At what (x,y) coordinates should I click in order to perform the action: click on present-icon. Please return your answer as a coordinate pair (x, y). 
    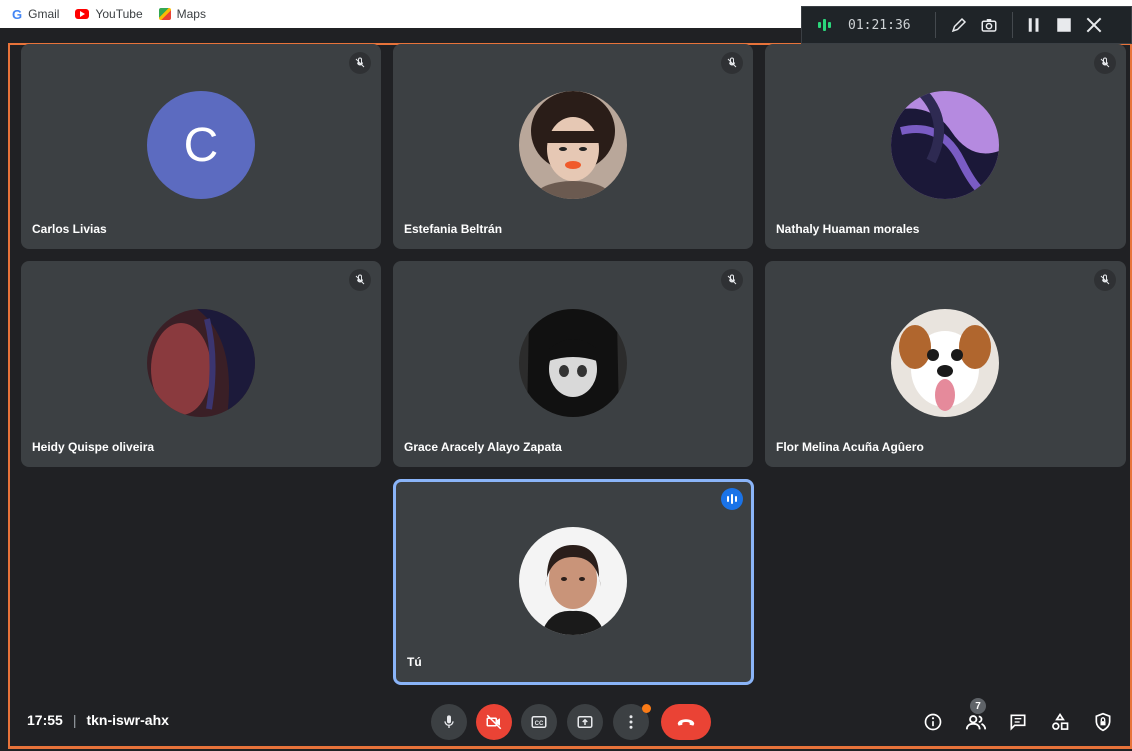
    Looking at the image, I should click on (585, 722).